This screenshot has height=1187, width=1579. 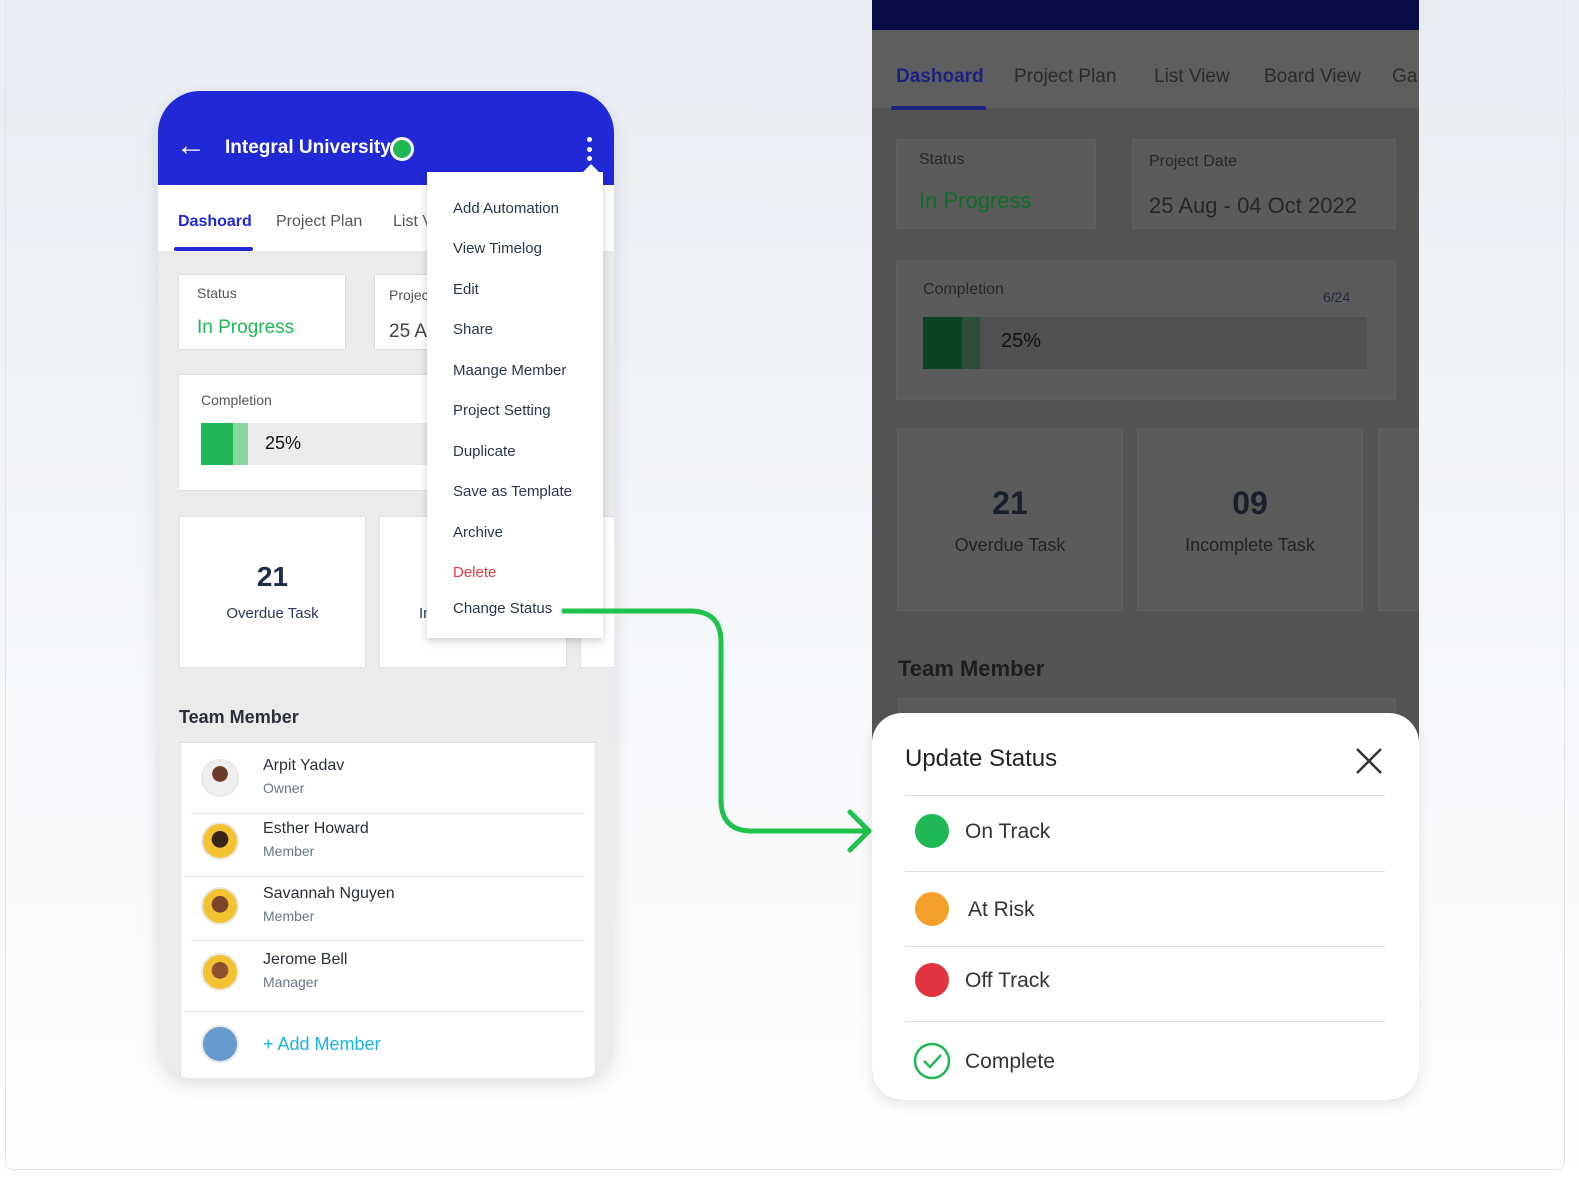 I want to click on status-option-on-track: On Track, so click(x=1145, y=833).